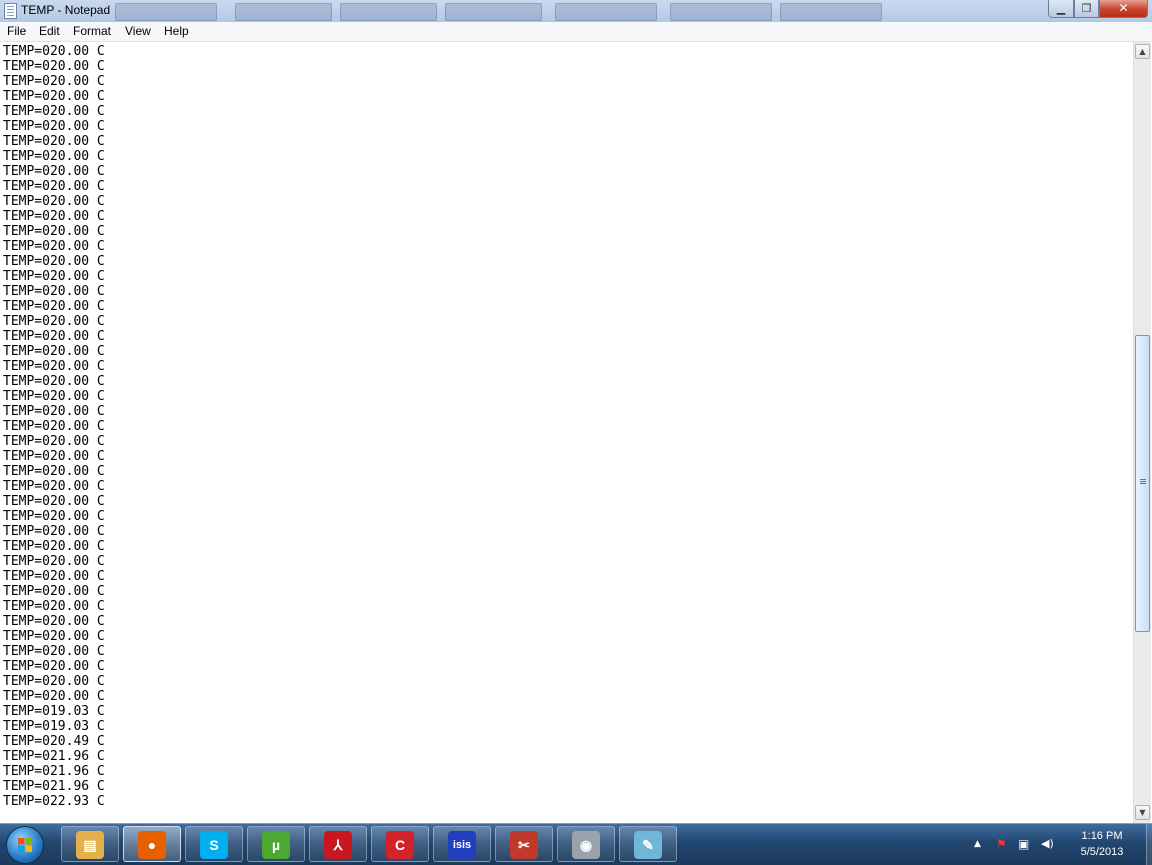  What do you see at coordinates (1061, 9) in the screenshot?
I see `minimize-button: ▁` at bounding box center [1061, 9].